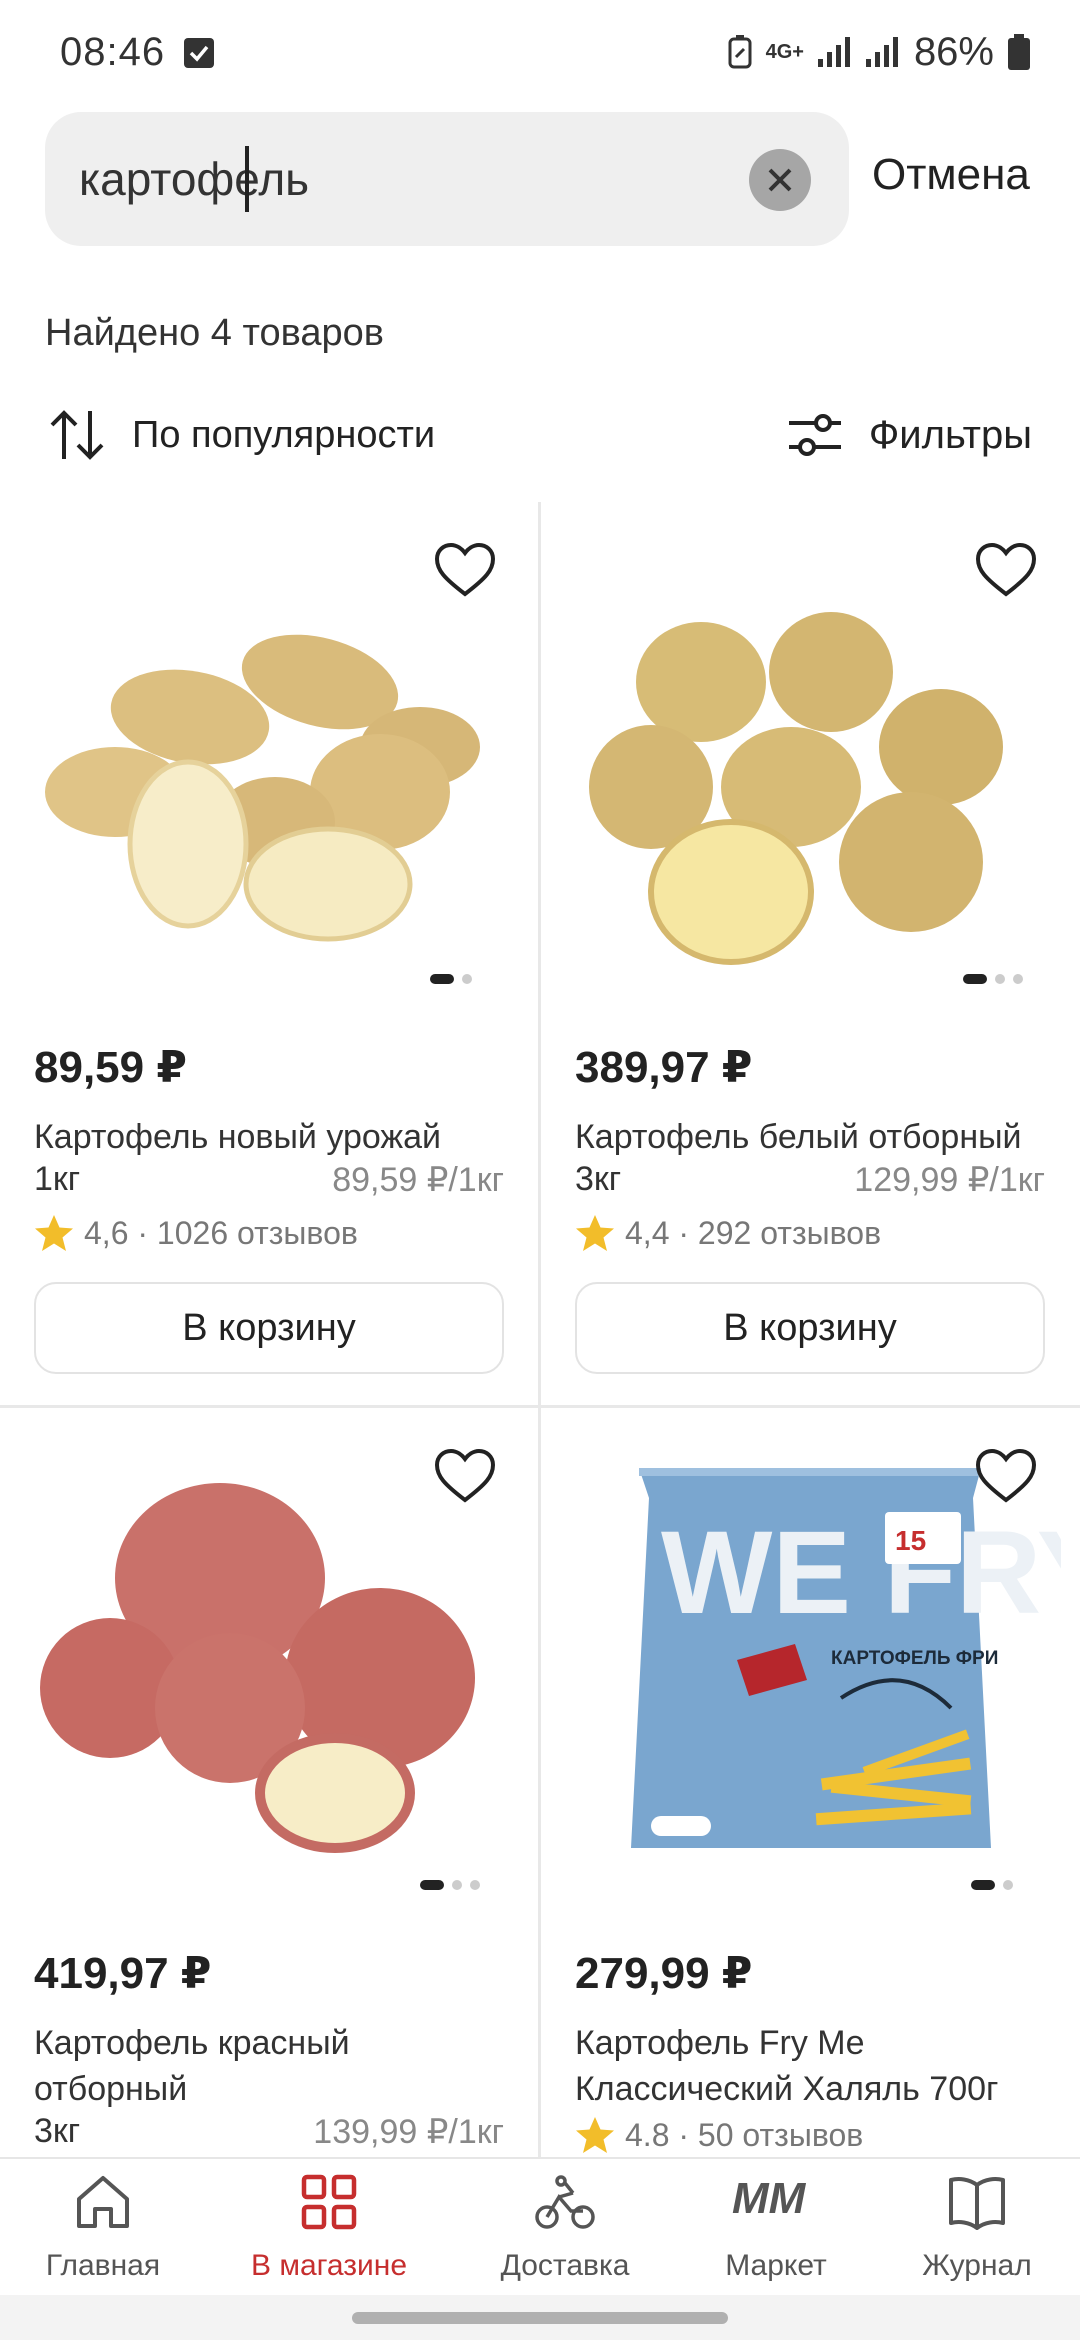 The width and height of the screenshot is (1080, 2340). I want to click on close-icon, so click(780, 180).